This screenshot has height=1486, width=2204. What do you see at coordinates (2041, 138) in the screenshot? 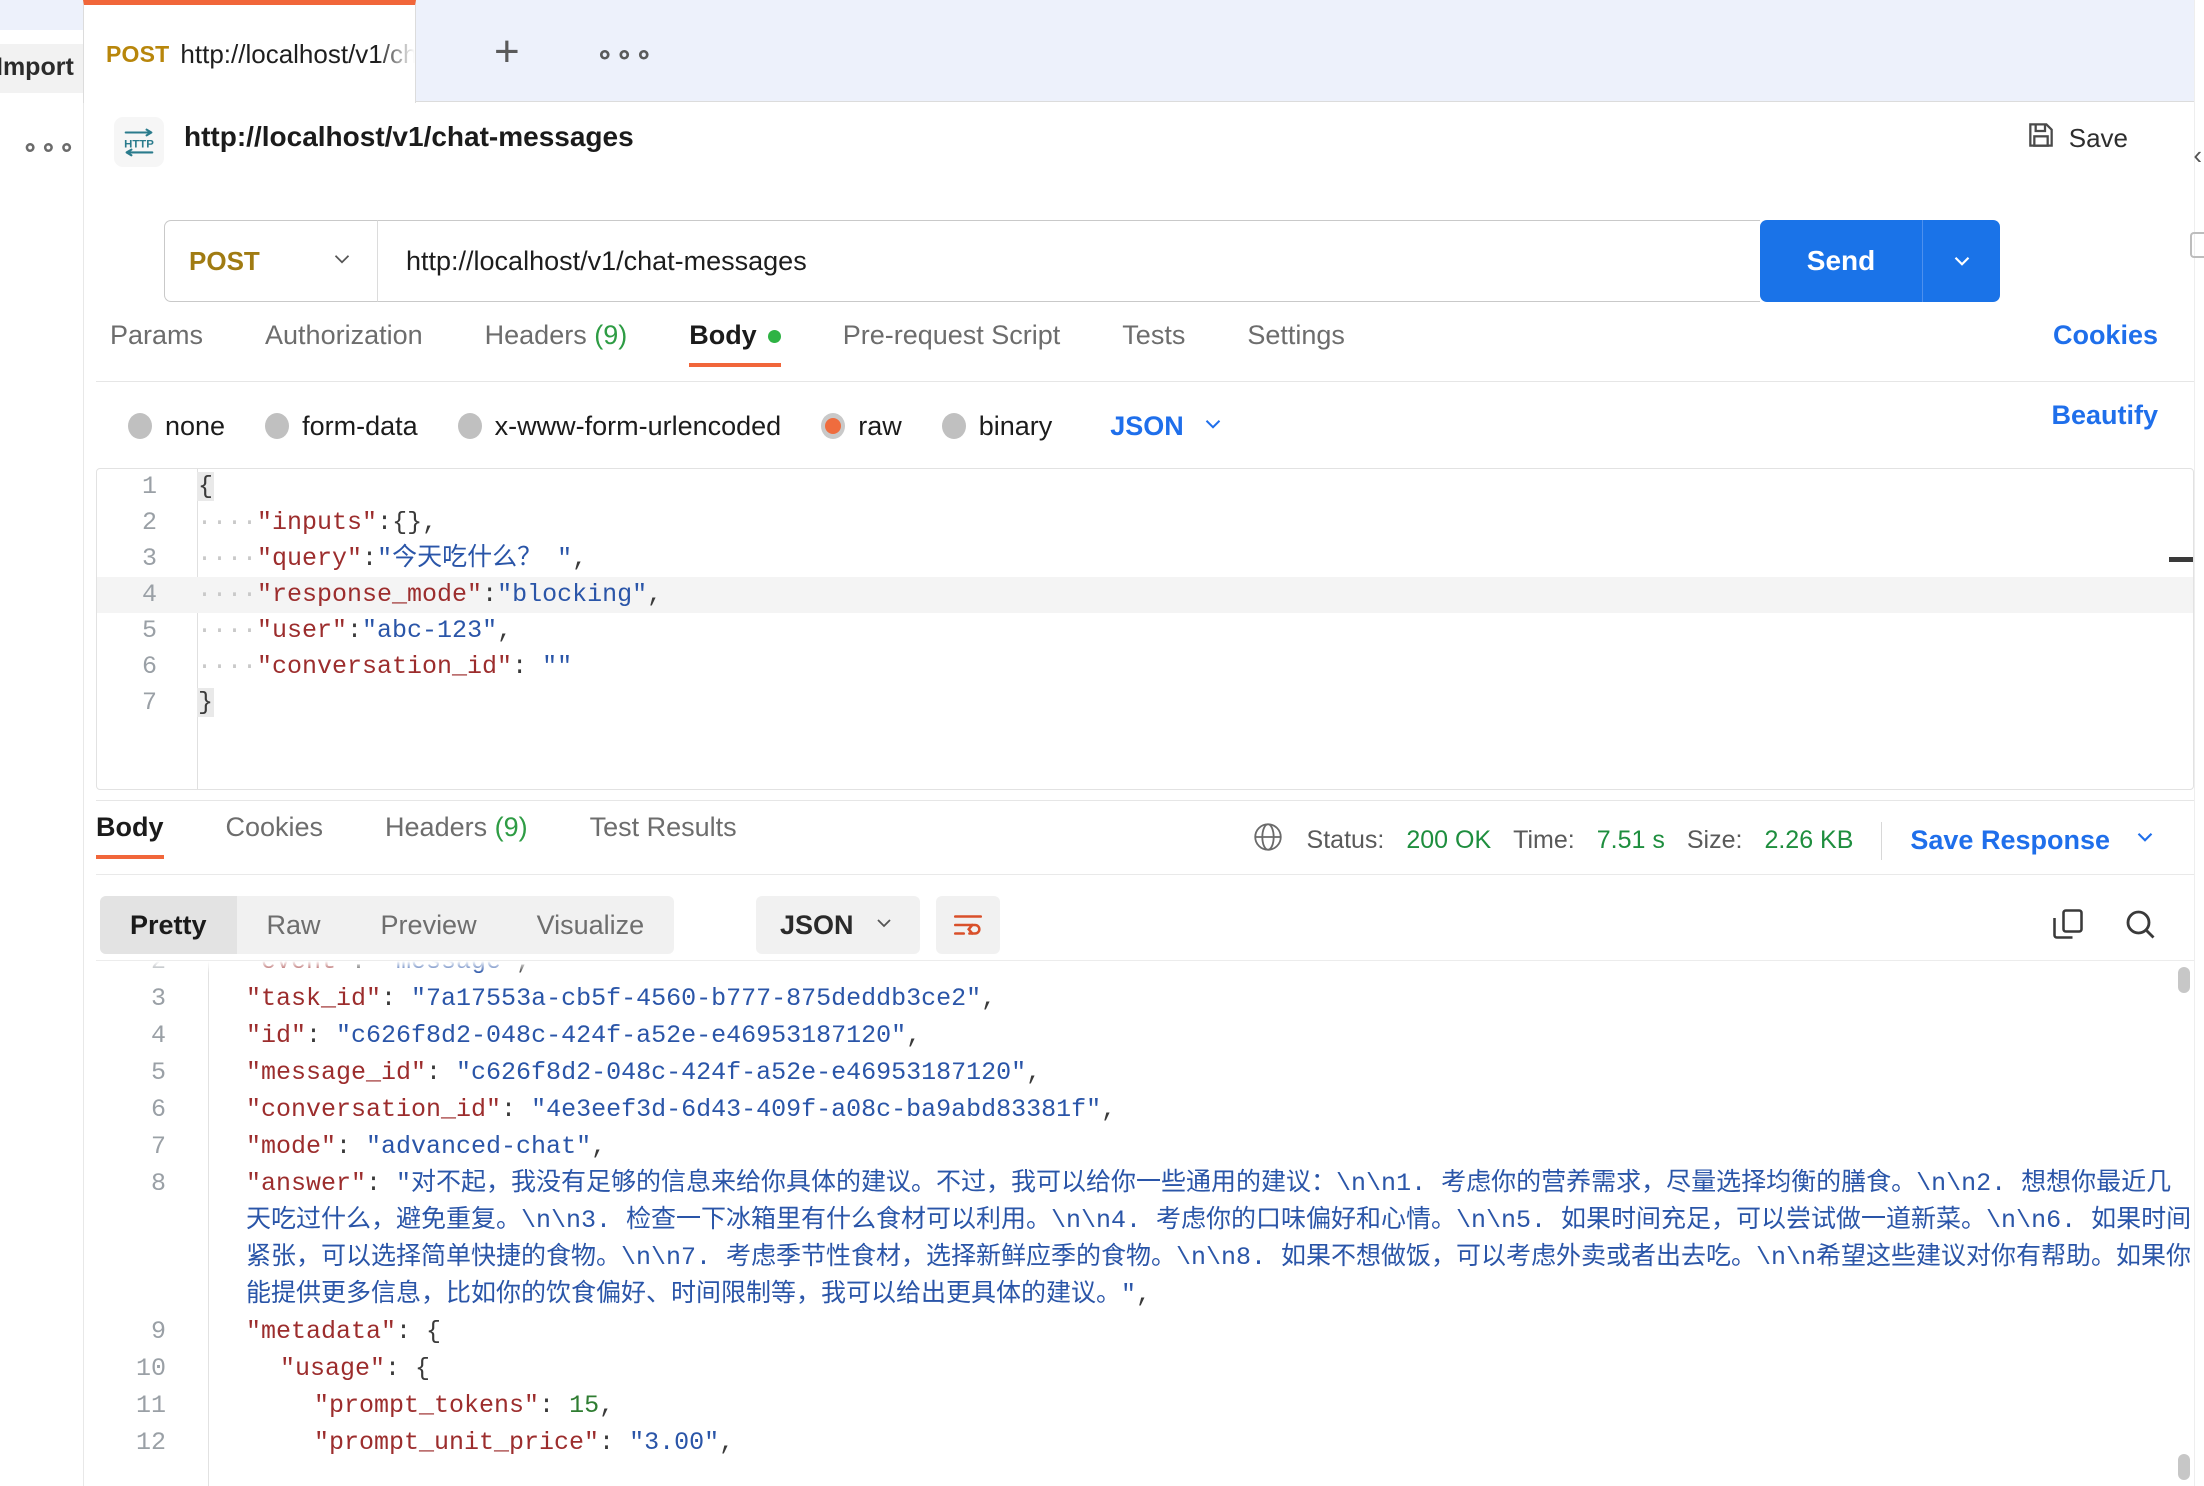
I see `save-disk-icon` at bounding box center [2041, 138].